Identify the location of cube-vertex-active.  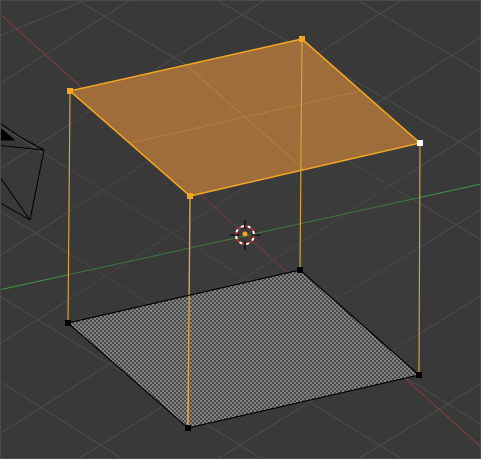
(420, 143).